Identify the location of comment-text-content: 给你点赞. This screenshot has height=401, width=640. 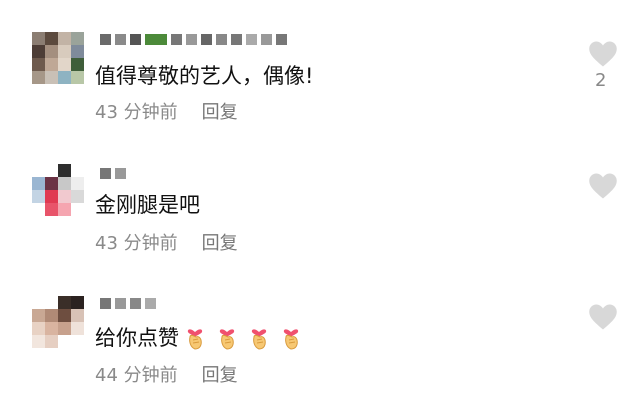
(137, 338).